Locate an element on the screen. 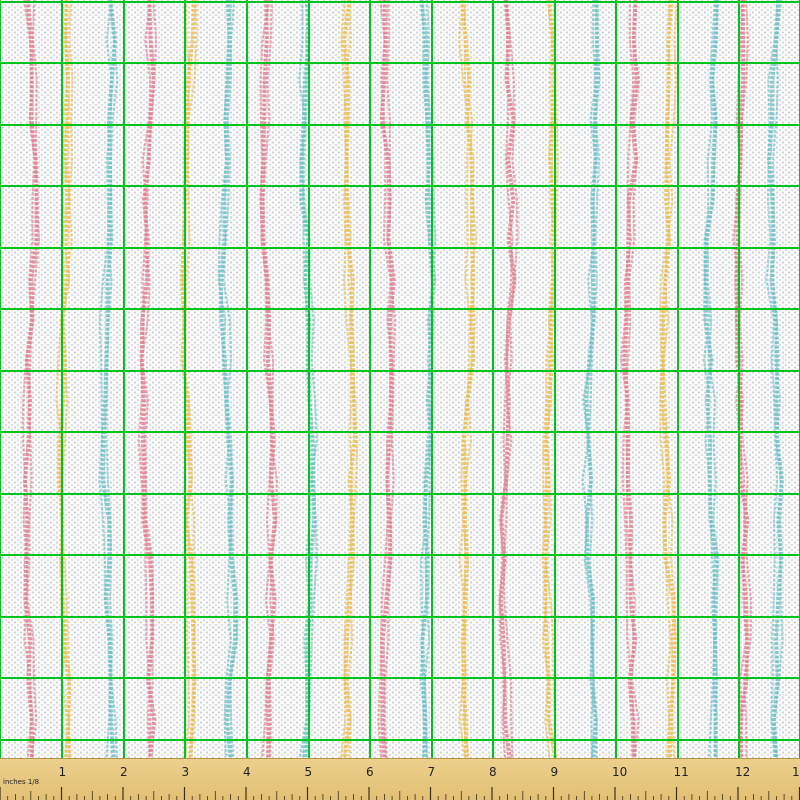 This screenshot has width=800, height=800. ruler-number: 11 is located at coordinates (681, 772).